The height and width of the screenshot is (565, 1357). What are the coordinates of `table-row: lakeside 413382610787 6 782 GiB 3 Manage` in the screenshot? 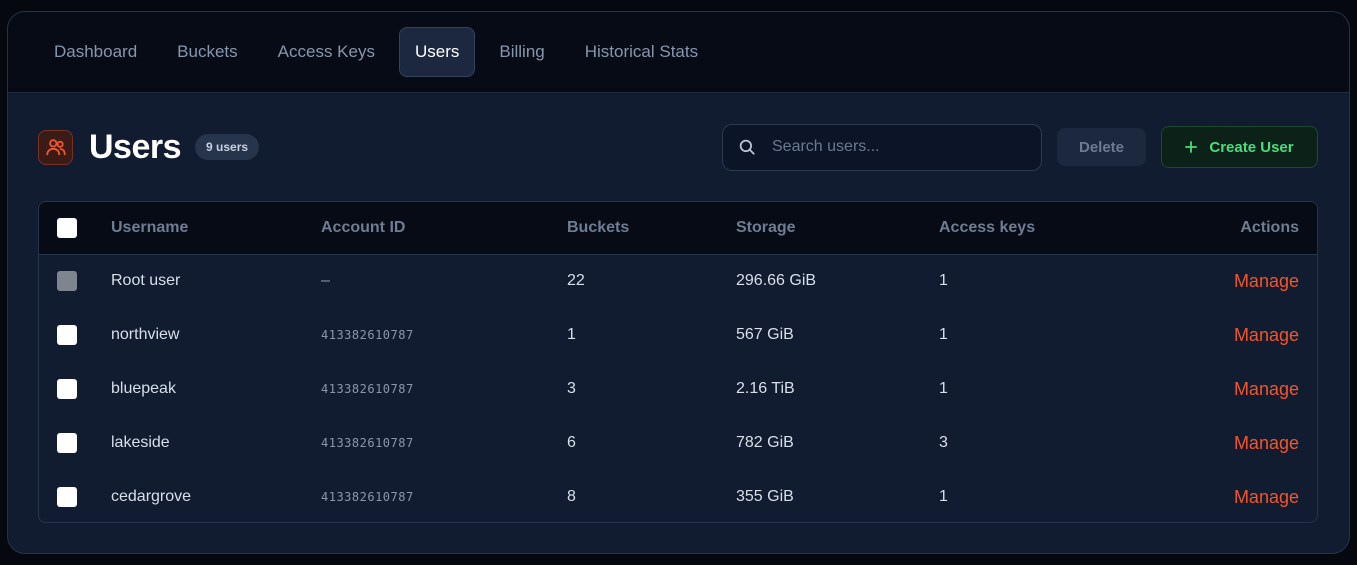 It's located at (678, 443).